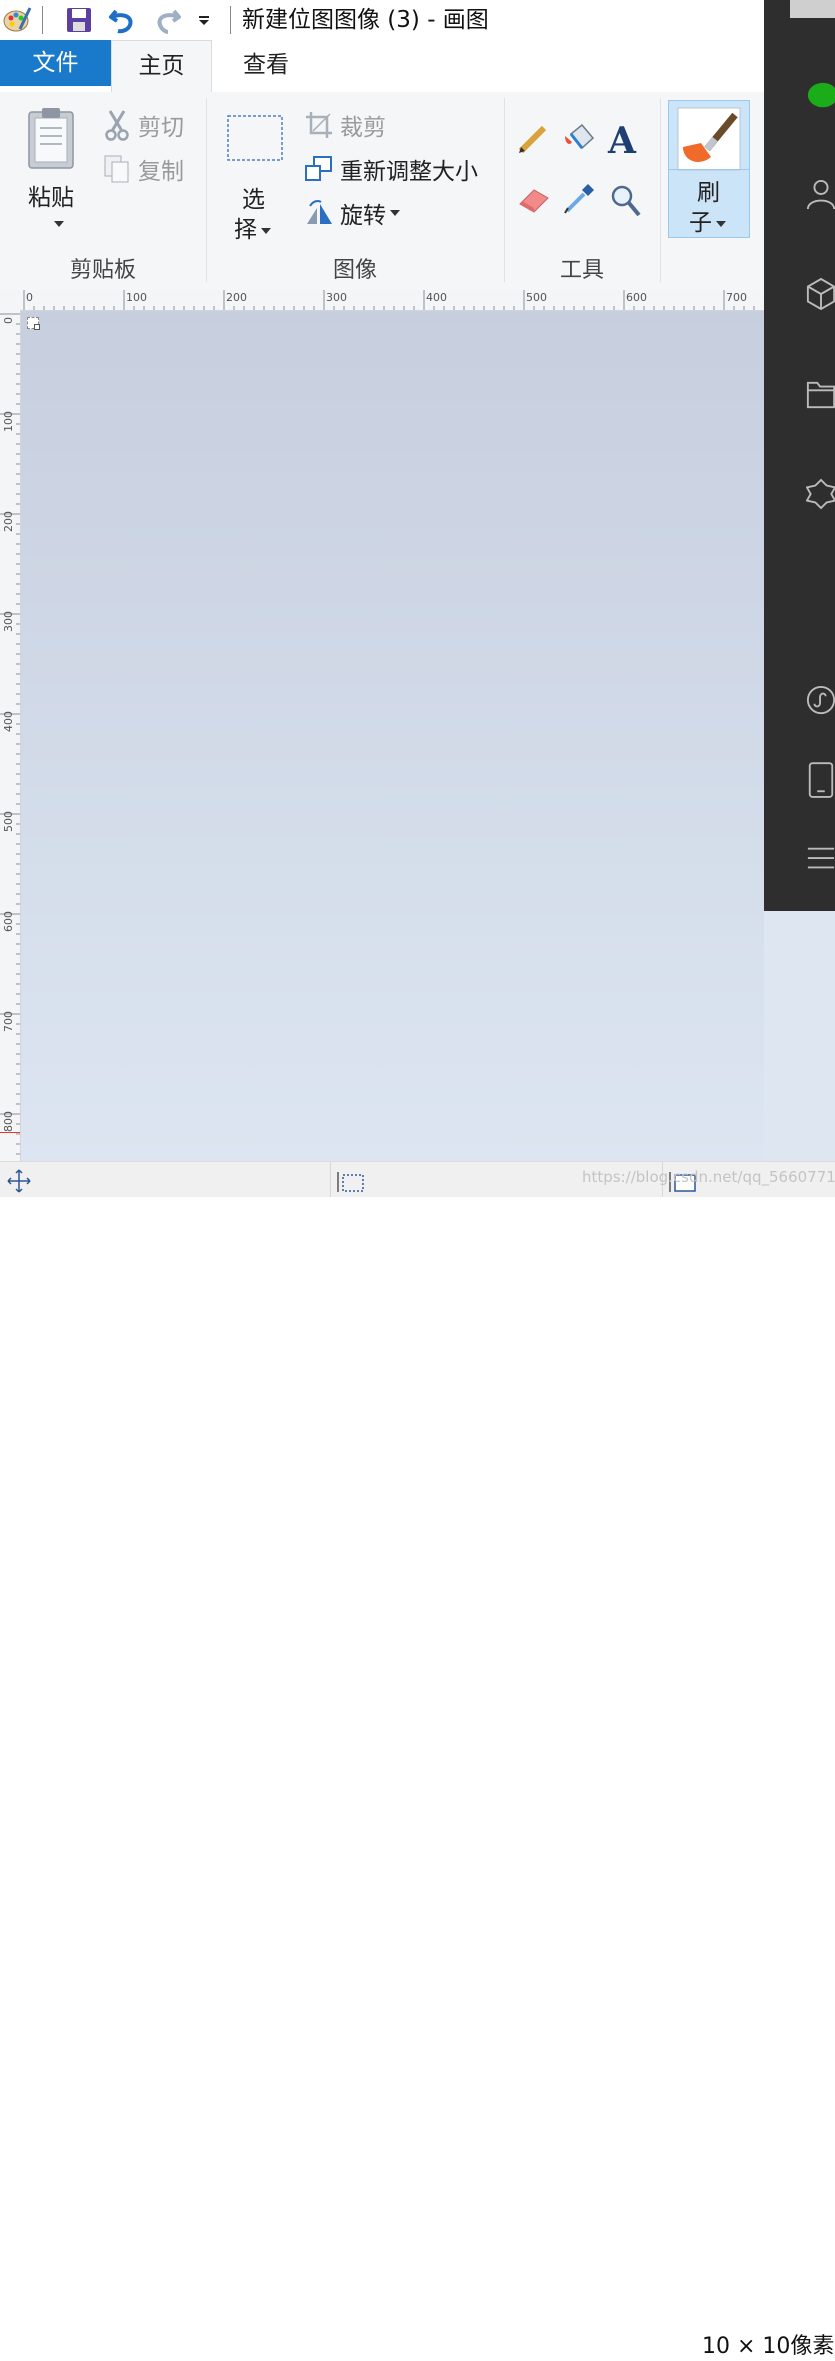 Image resolution: width=835 pixels, height=2361 pixels. What do you see at coordinates (336, 297) in the screenshot?
I see `h-ruler-label: 300` at bounding box center [336, 297].